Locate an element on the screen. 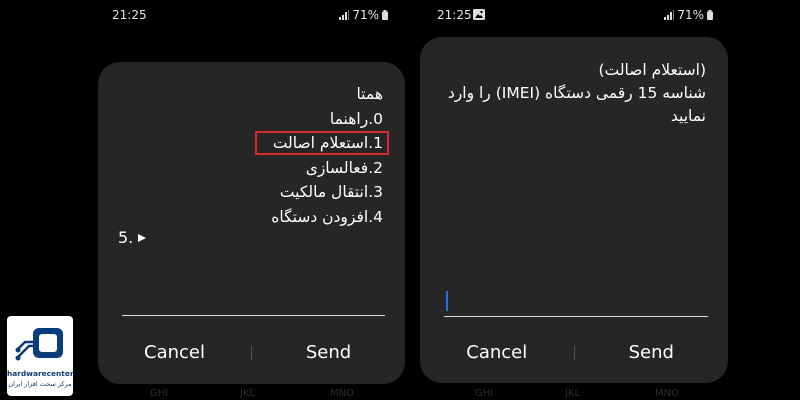  menu-item-more: 5. is located at coordinates (132, 237).